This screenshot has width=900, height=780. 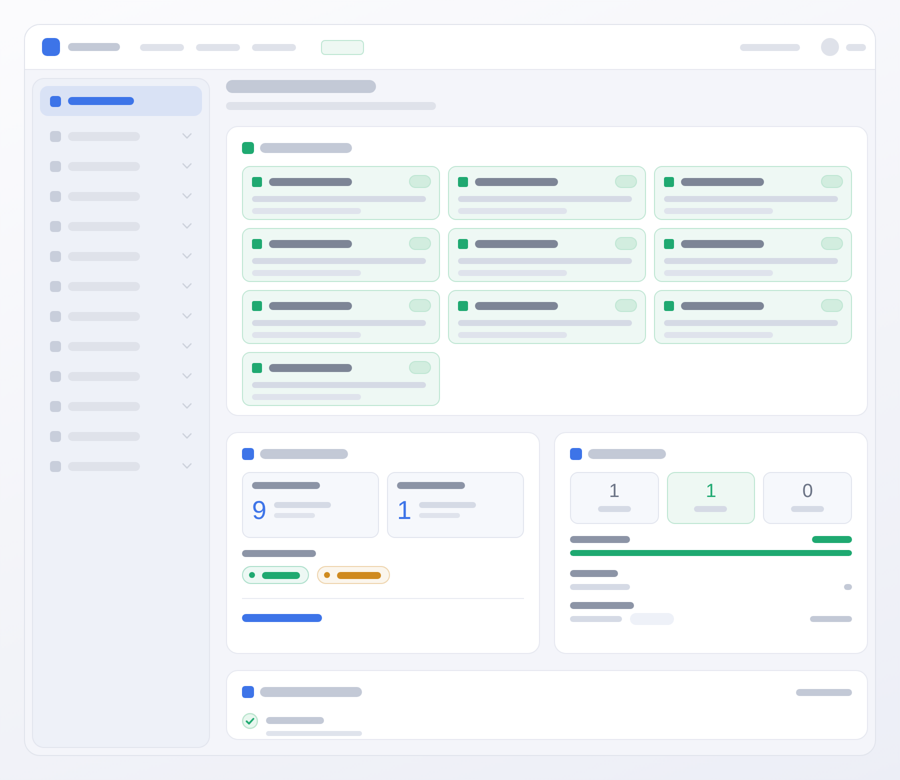 I want to click on avatar-icon, so click(x=830, y=47).